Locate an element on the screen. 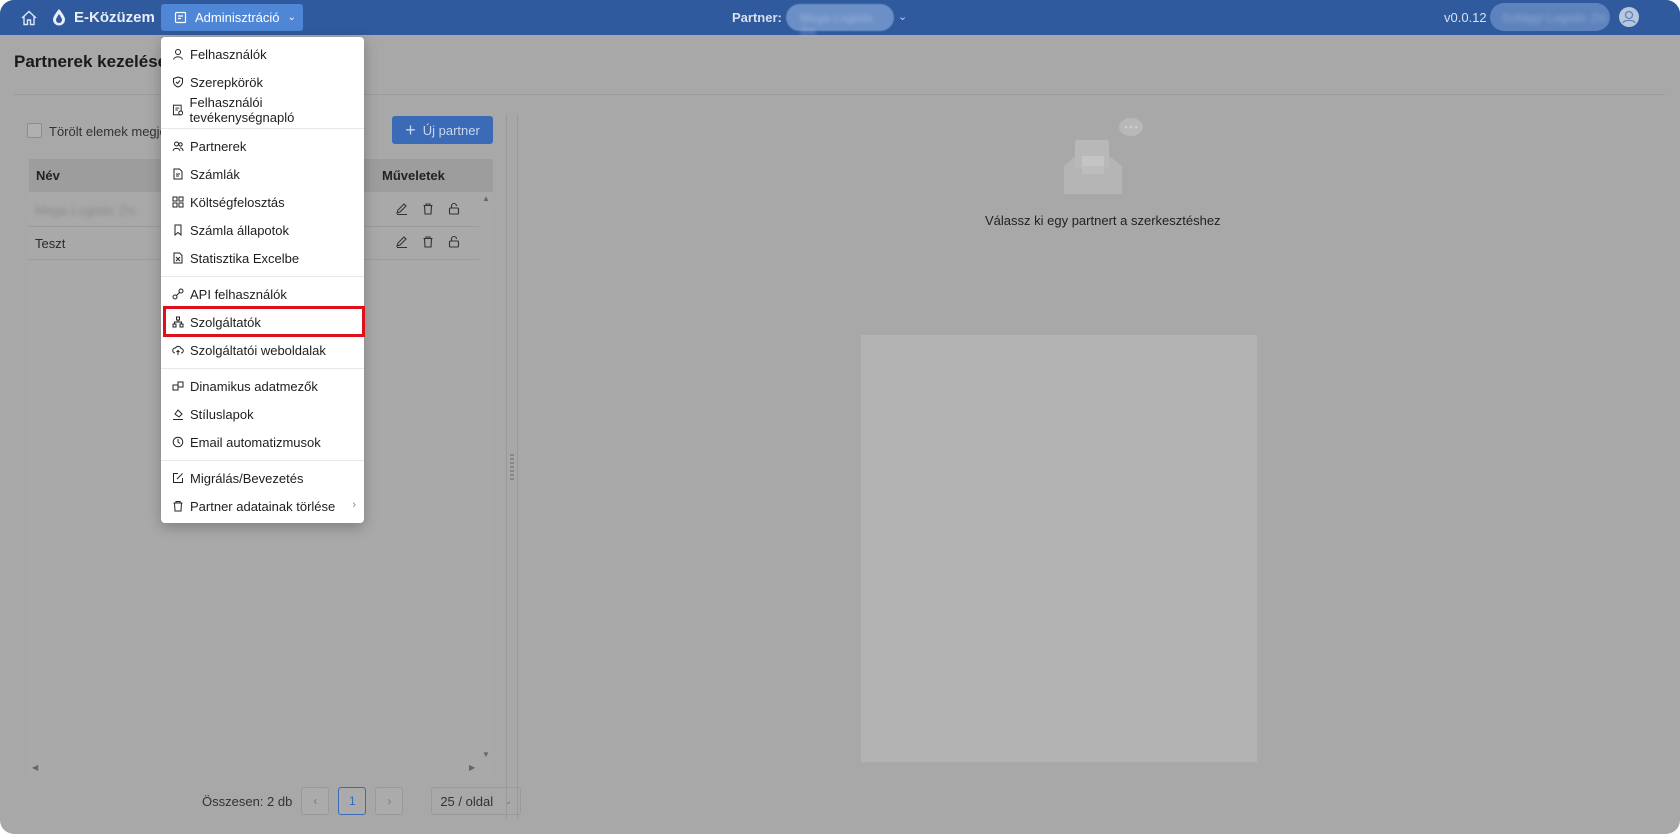 The width and height of the screenshot is (1680, 834). brand: E-Közüzem is located at coordinates (103, 17).